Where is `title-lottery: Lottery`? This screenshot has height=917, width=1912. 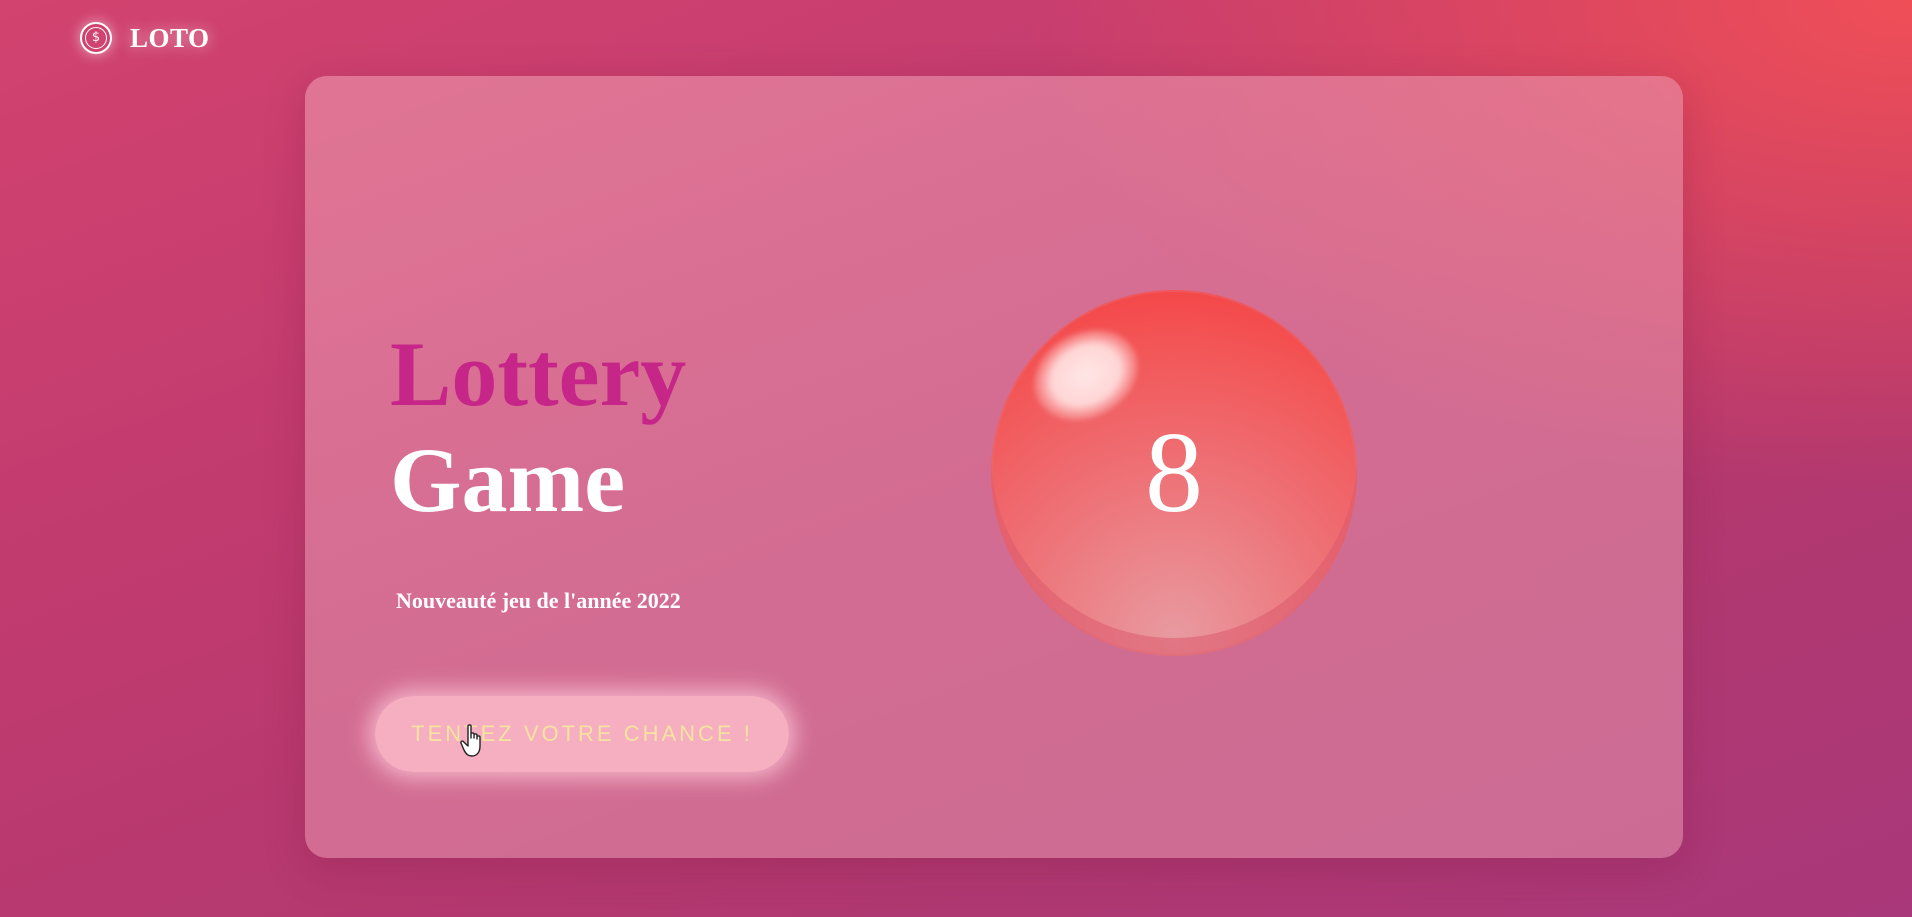
title-lottery: Lottery is located at coordinates (538, 374).